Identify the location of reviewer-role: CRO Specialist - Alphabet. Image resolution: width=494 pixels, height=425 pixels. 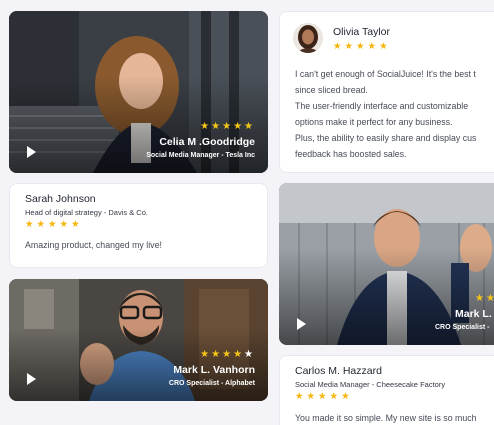
(211, 383).